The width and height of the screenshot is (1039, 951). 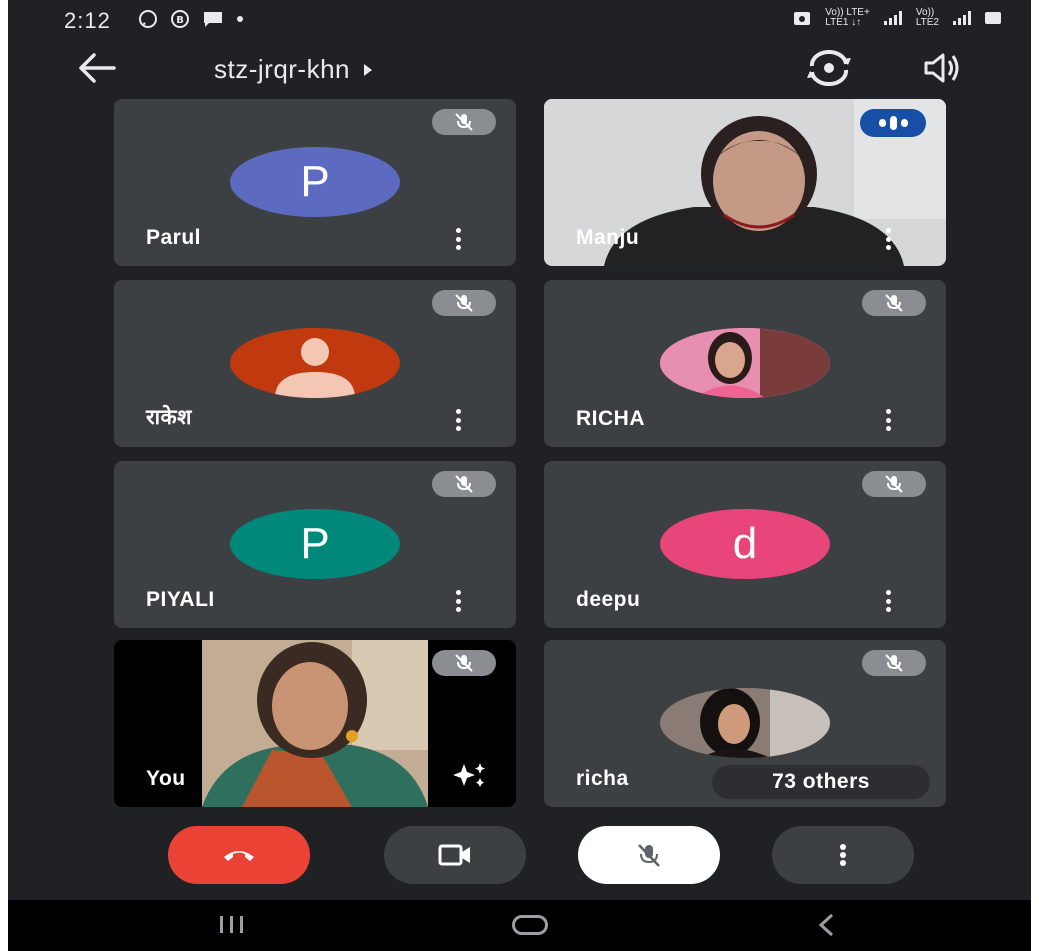 I want to click on participant-tile: richa 73 others, so click(x=745, y=723).